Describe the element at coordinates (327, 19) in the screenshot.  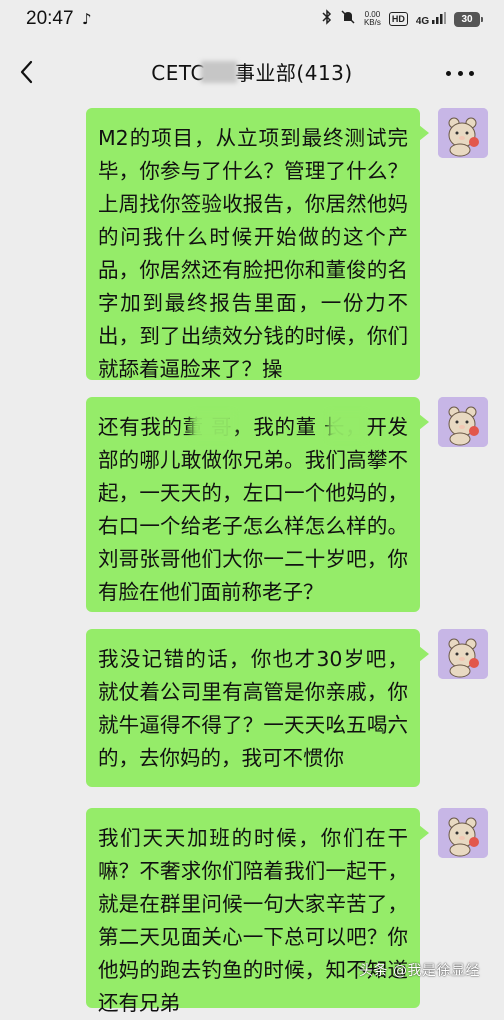
I see `bluetooth-icon` at that location.